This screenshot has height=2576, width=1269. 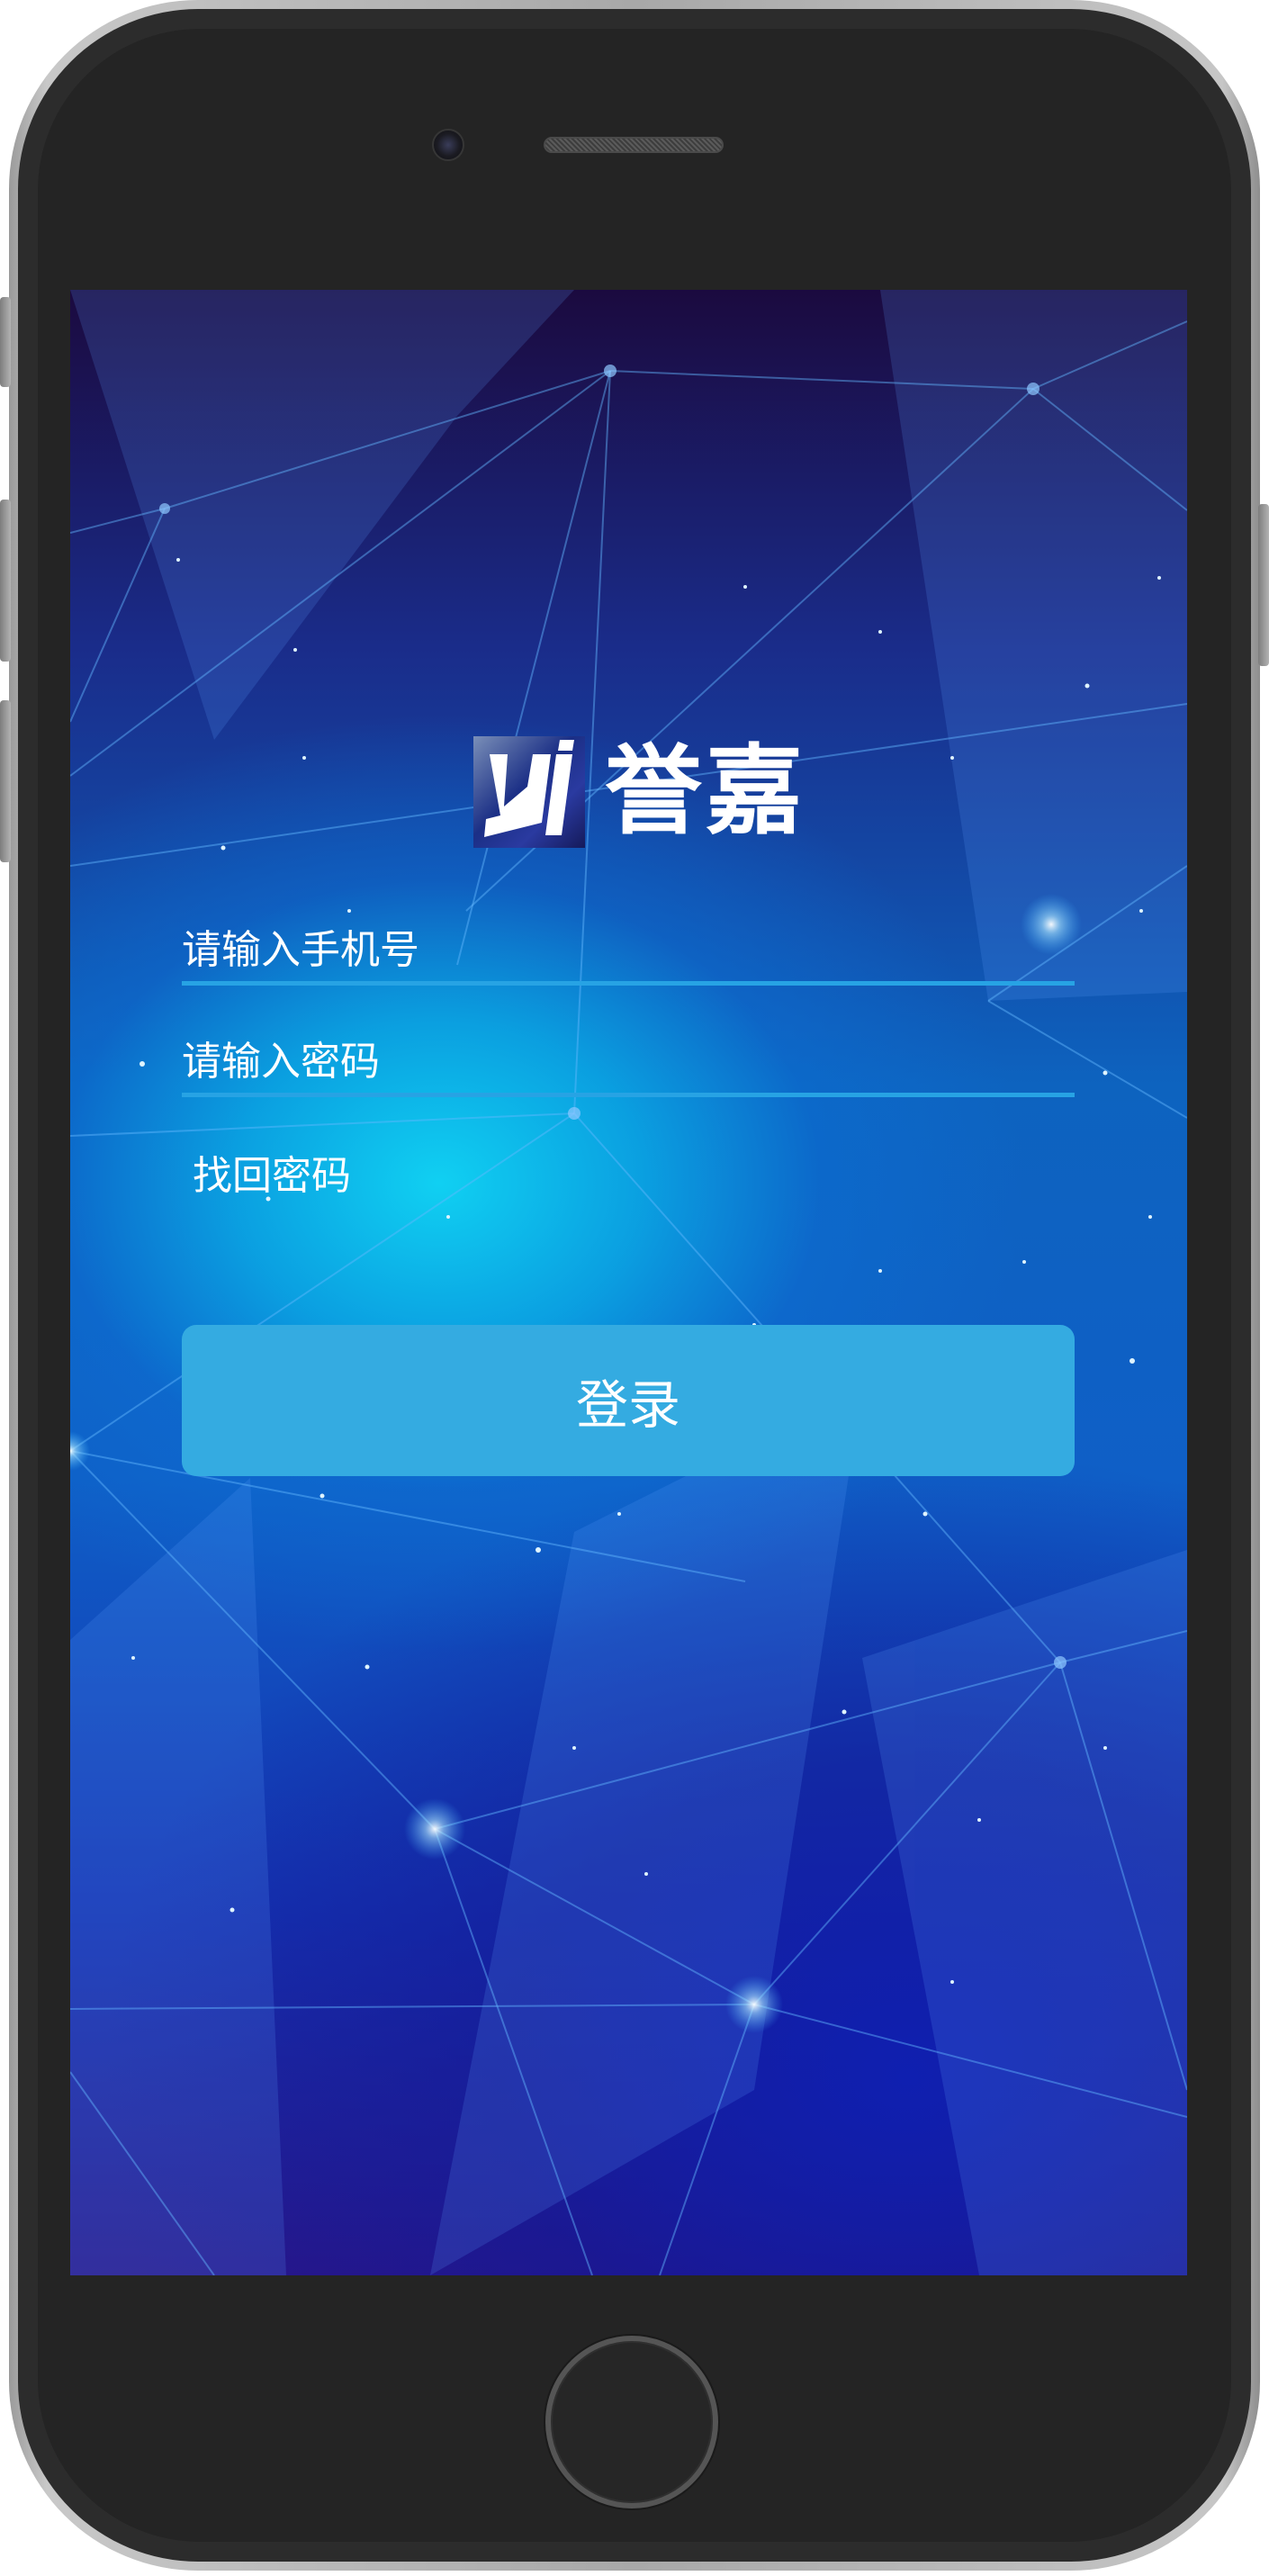 I want to click on front-camera-icon, so click(x=448, y=145).